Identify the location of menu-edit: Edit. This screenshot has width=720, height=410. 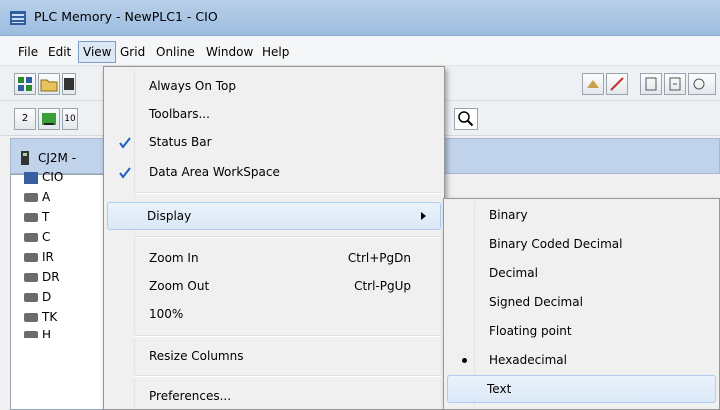
(59, 52).